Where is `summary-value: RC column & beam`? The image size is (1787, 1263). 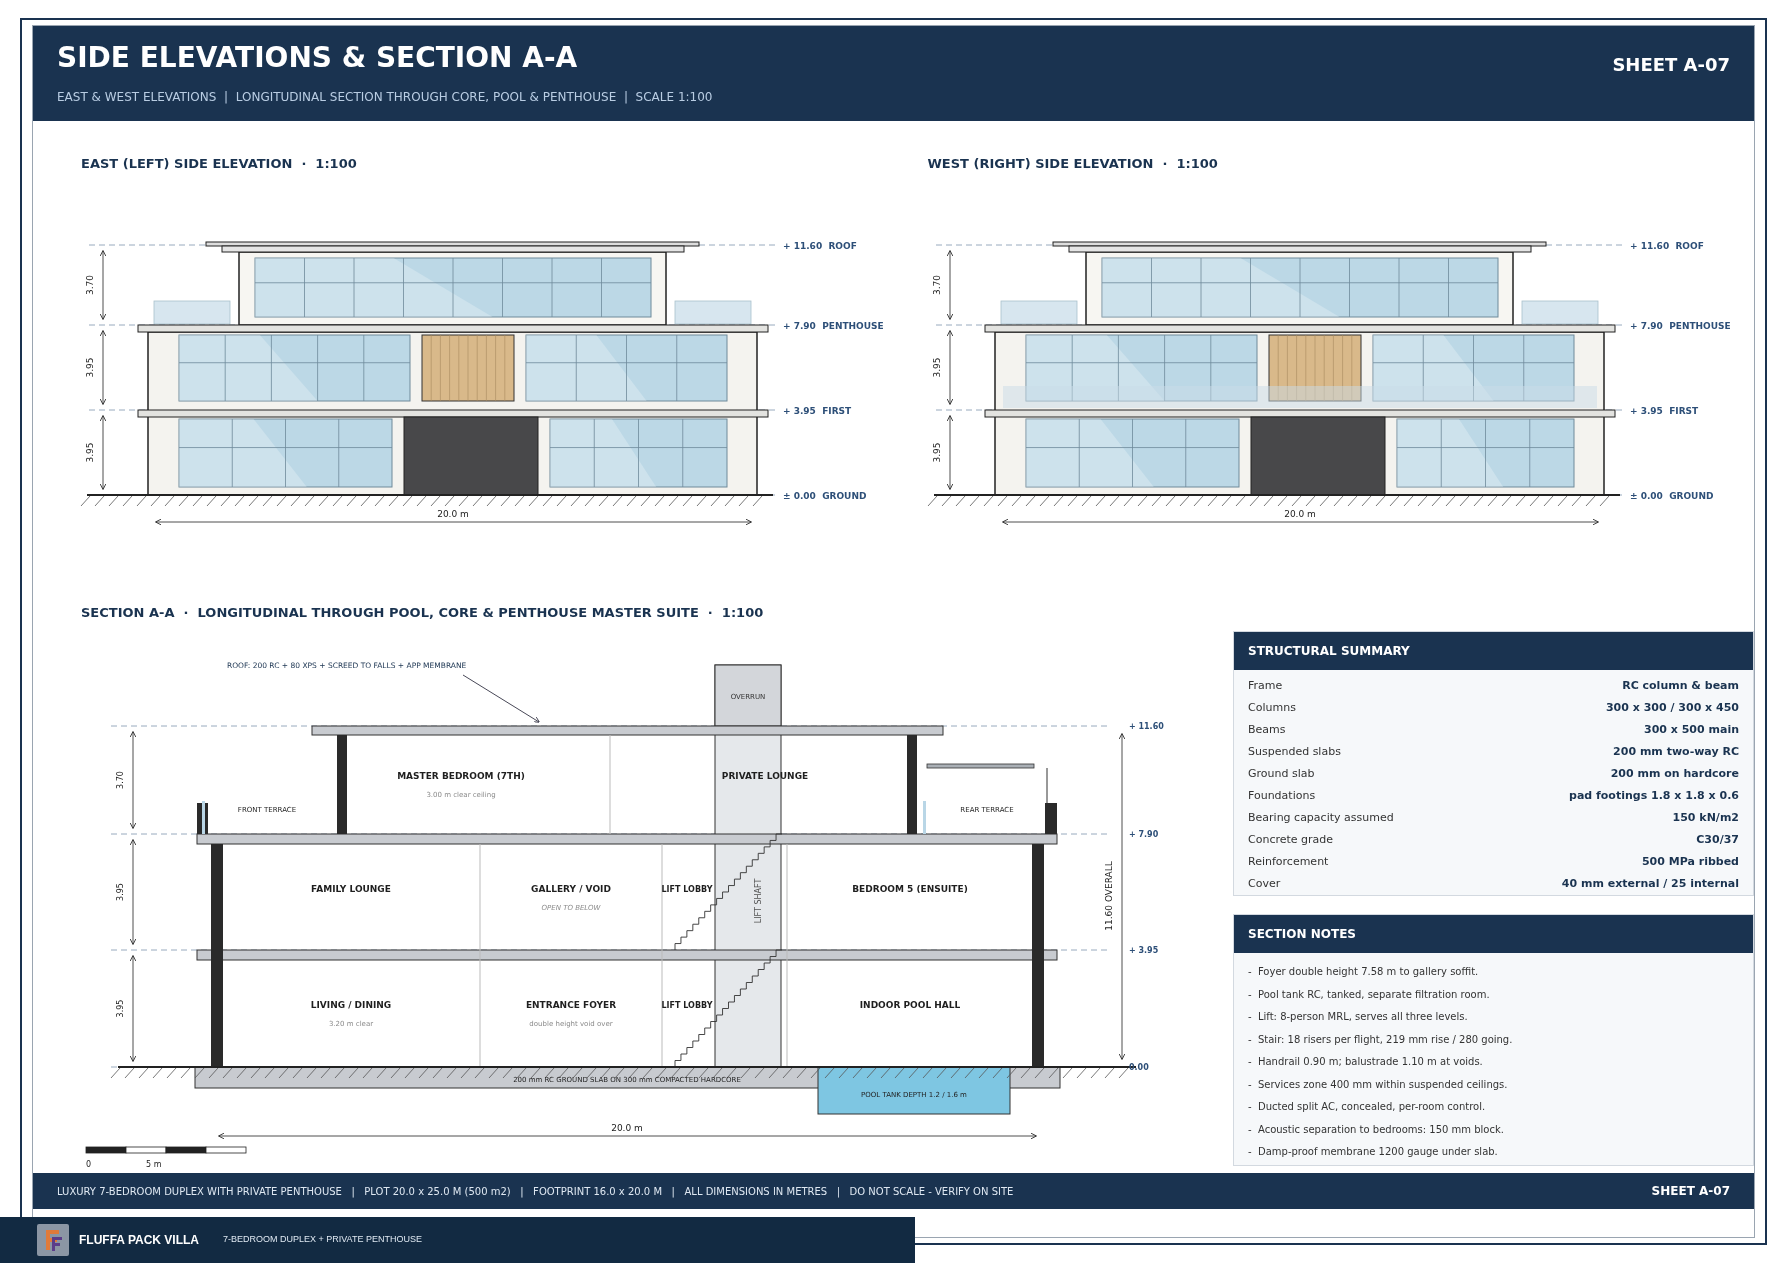
summary-value: RC column & beam is located at coordinates (1680, 685).